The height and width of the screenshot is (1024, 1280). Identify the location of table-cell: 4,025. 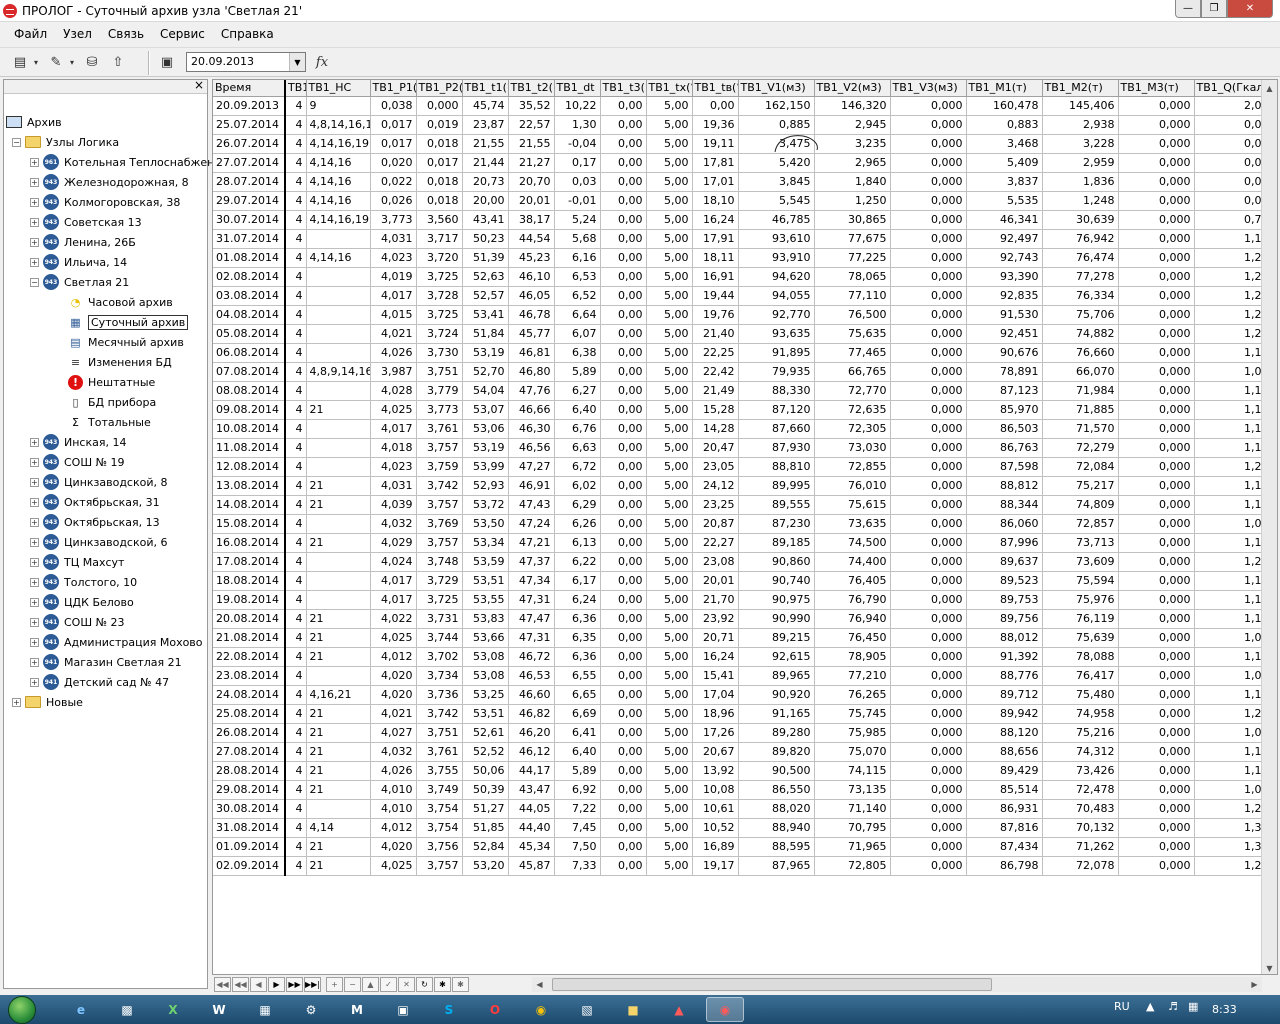
(393, 410).